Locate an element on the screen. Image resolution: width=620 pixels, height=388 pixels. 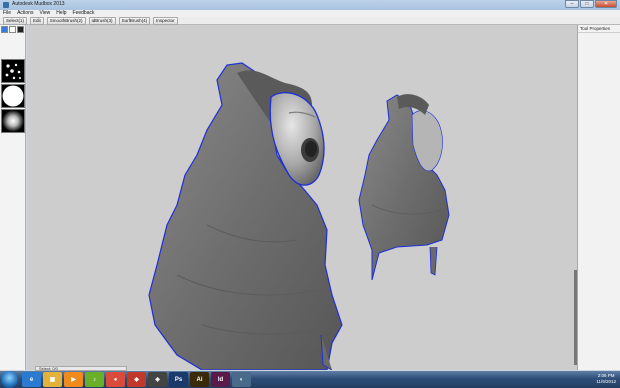
red-app-icon: ◆ is located at coordinates (136, 379).